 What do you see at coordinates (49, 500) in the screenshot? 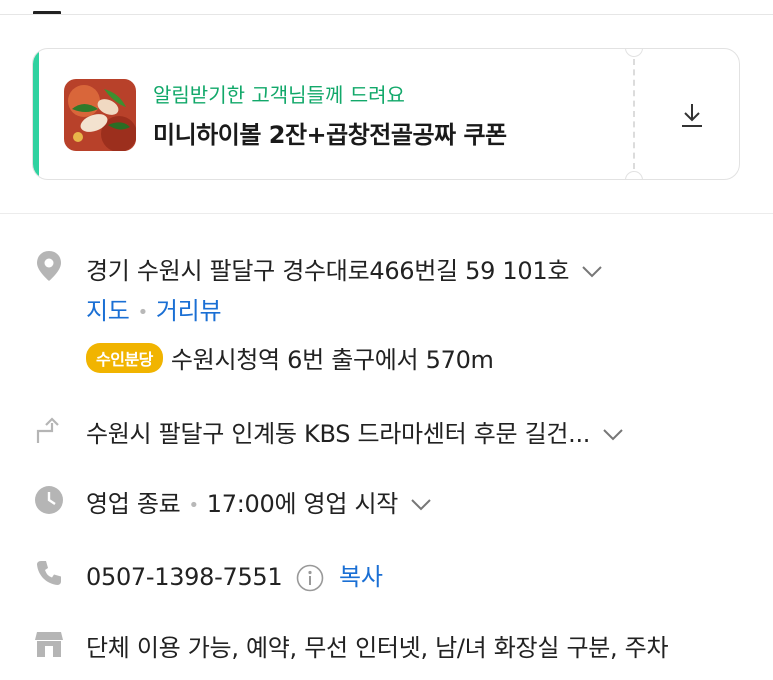
I see `clock-icon` at bounding box center [49, 500].